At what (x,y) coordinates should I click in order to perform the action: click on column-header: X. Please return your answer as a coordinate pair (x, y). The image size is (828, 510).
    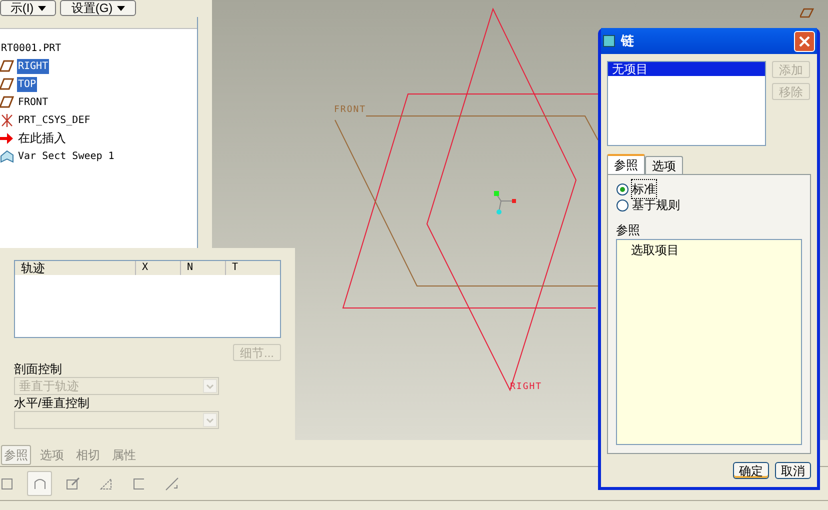
    Looking at the image, I should click on (157, 268).